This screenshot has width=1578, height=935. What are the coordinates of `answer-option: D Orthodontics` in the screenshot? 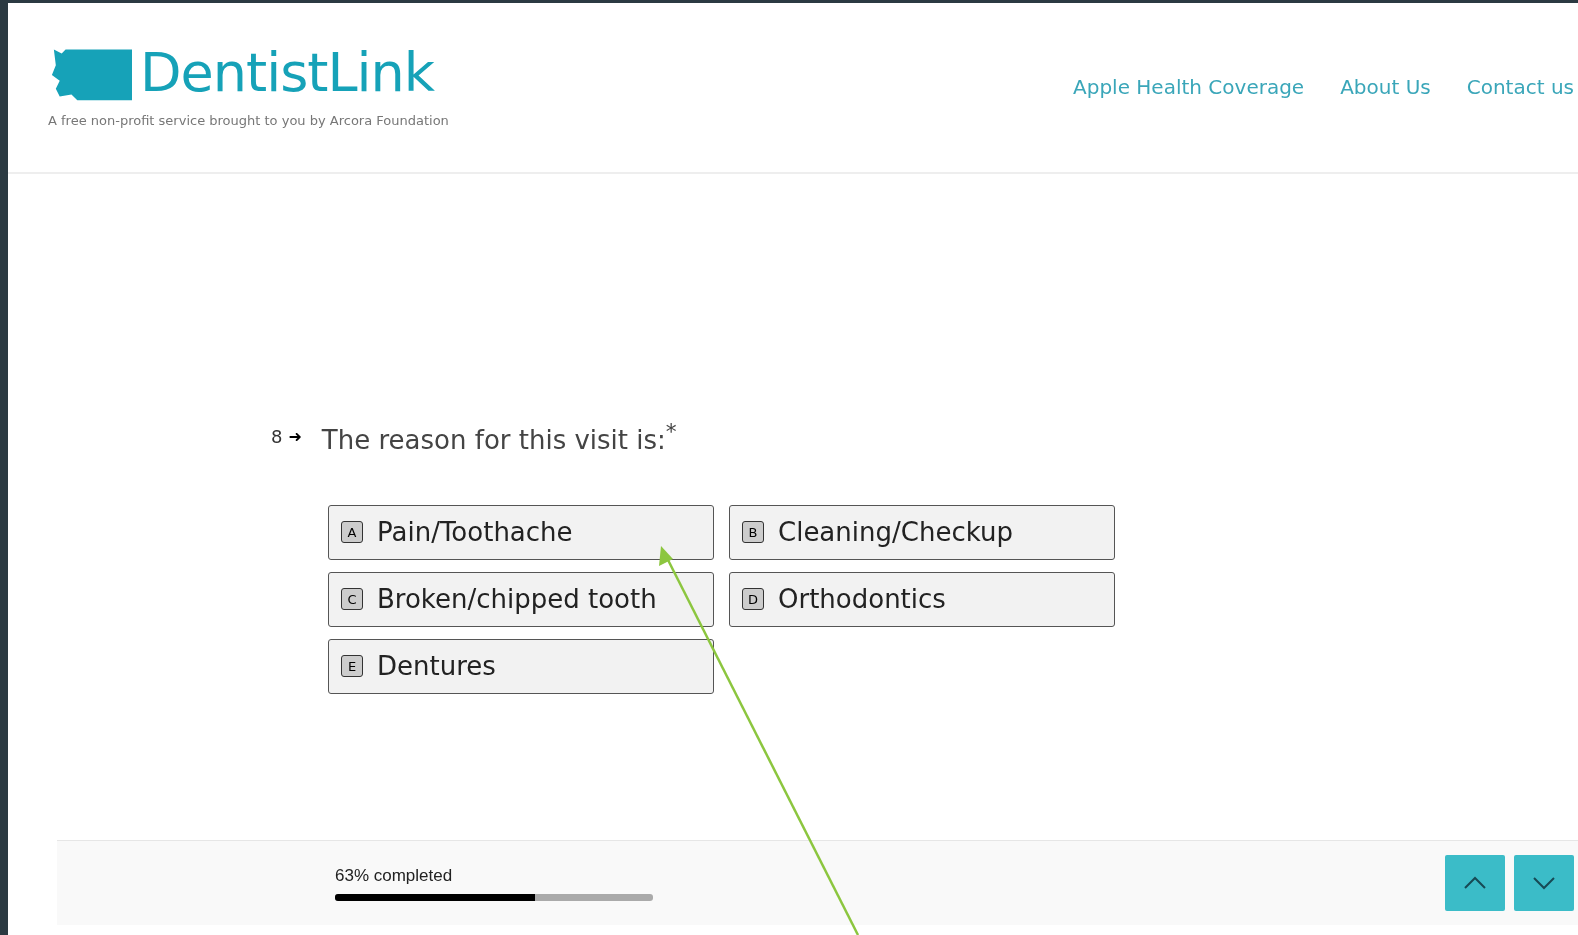 It's located at (922, 599).